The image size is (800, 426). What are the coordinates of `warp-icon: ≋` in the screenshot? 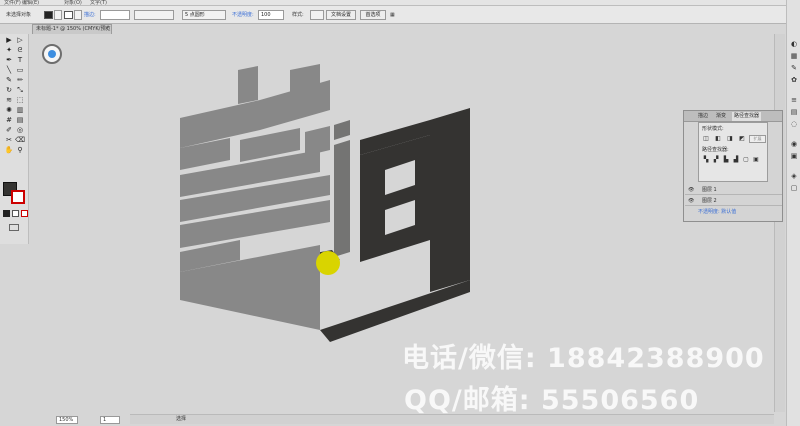 It's located at (9, 100).